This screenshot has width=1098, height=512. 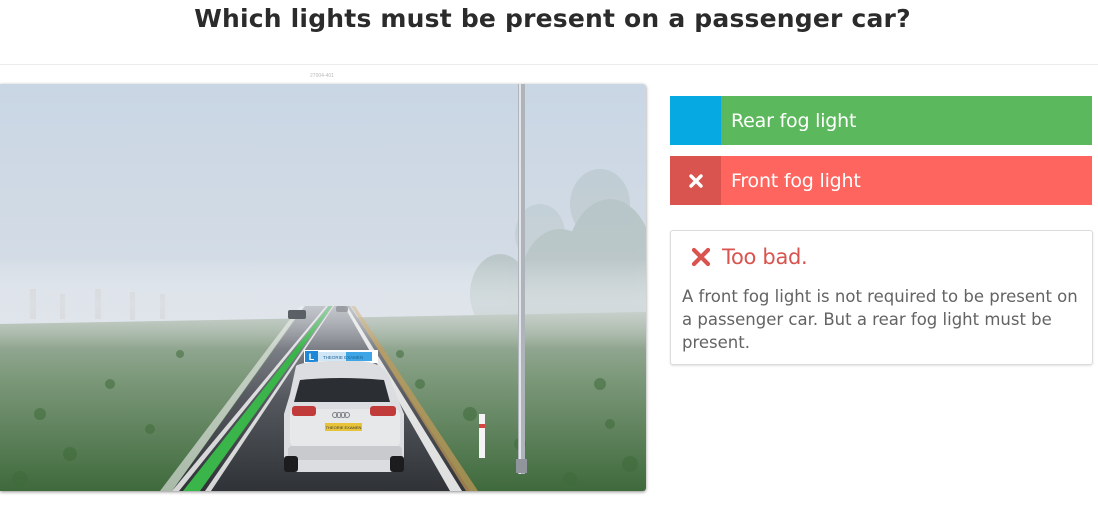 I want to click on answer-option-front-fog-light: Front fog light, so click(x=881, y=180).